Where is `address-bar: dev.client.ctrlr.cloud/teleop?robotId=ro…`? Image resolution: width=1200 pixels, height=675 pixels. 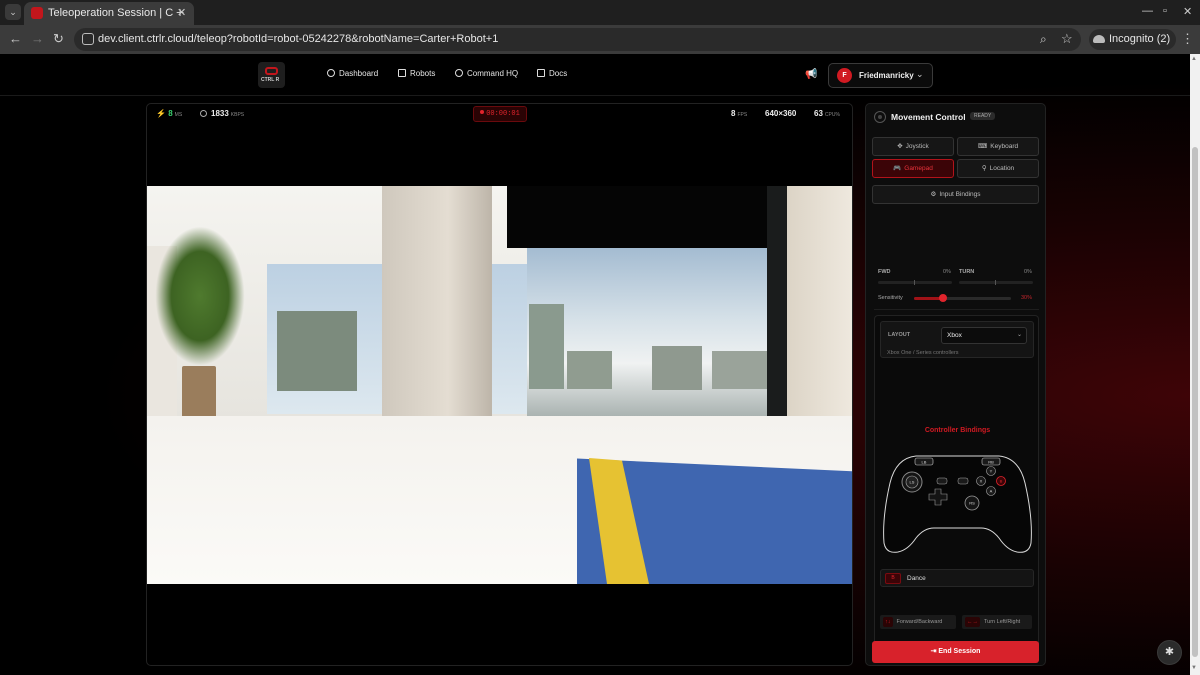
address-bar: dev.client.ctrlr.cloud/teleop?robotId=ro… is located at coordinates (577, 39).